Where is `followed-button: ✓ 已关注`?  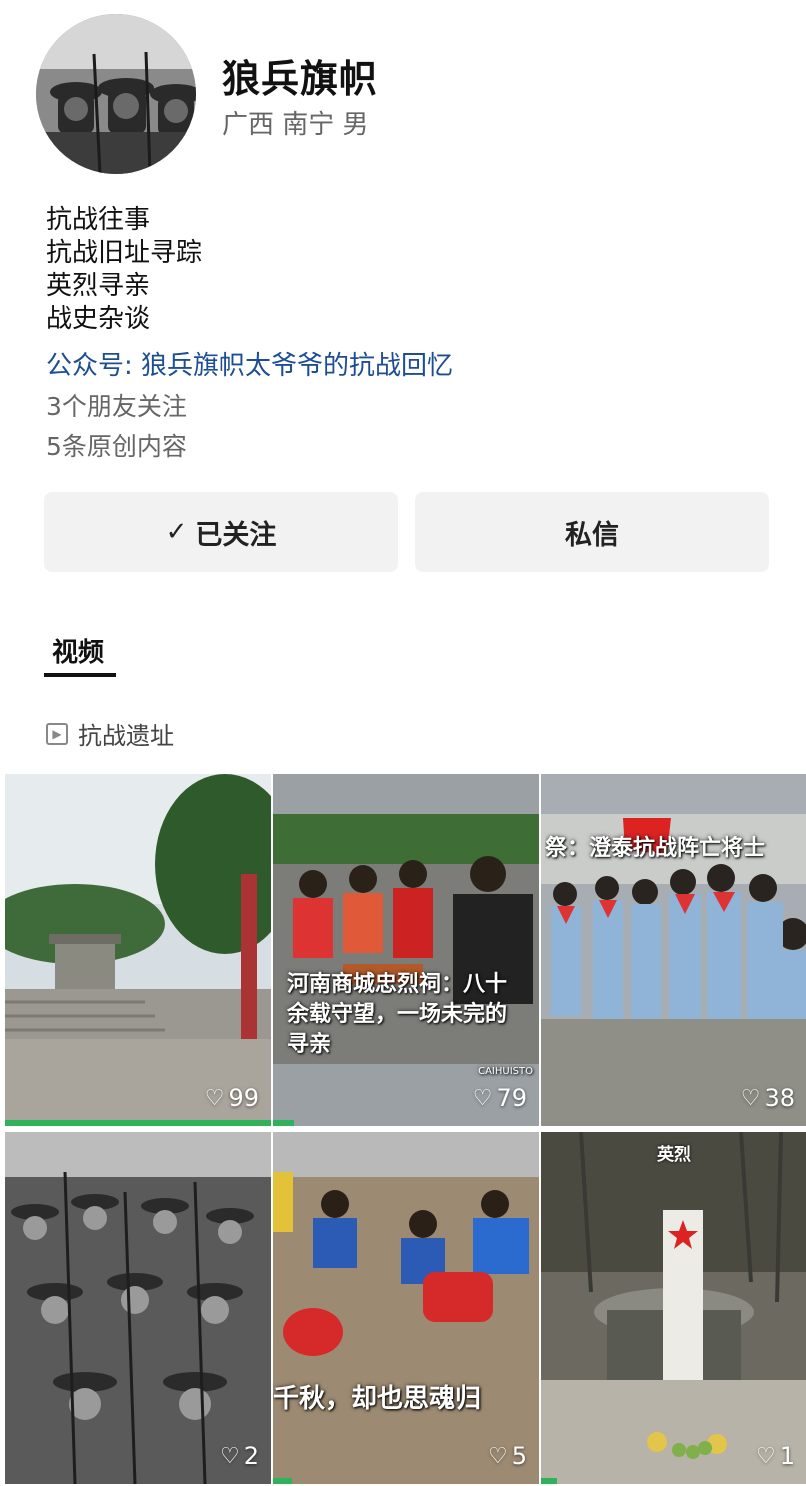
followed-button: ✓ 已关注 is located at coordinates (221, 532).